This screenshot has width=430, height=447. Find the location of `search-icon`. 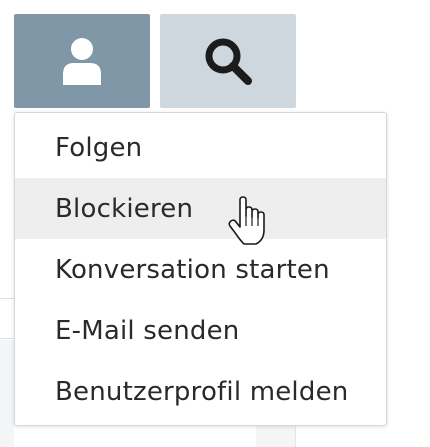

search-icon is located at coordinates (228, 61).